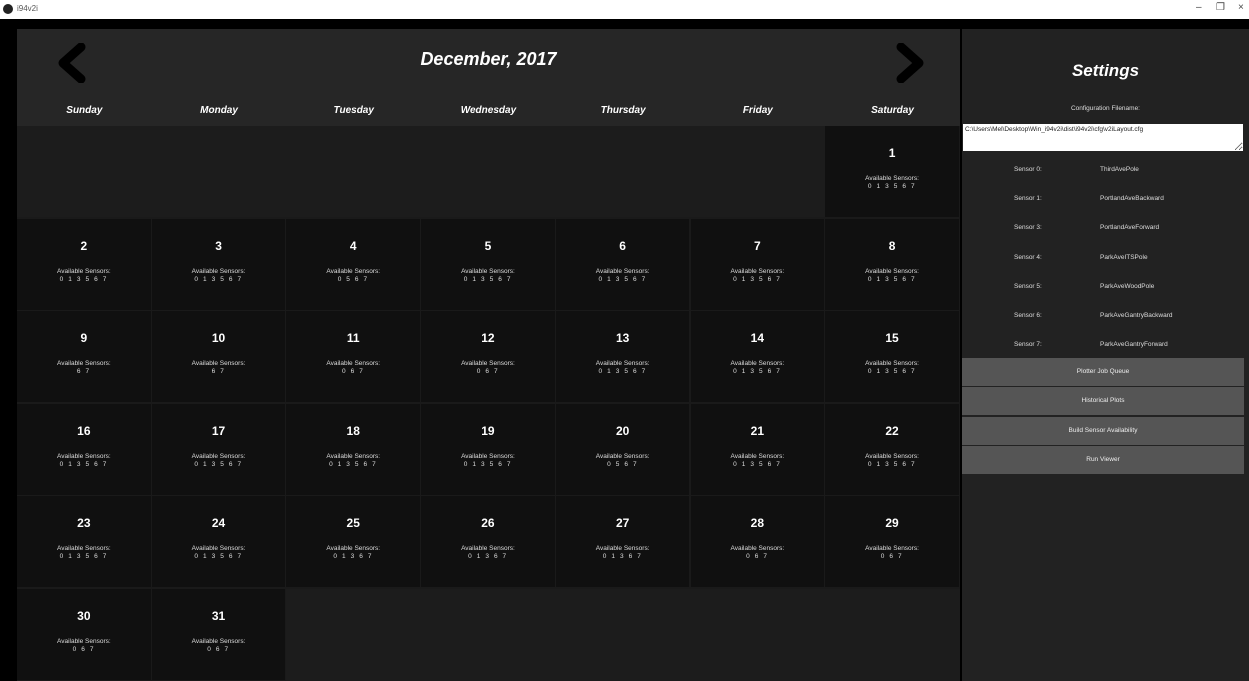  I want to click on day-cell-11: 11 Available Sensors: 0 6 7, so click(353, 356).